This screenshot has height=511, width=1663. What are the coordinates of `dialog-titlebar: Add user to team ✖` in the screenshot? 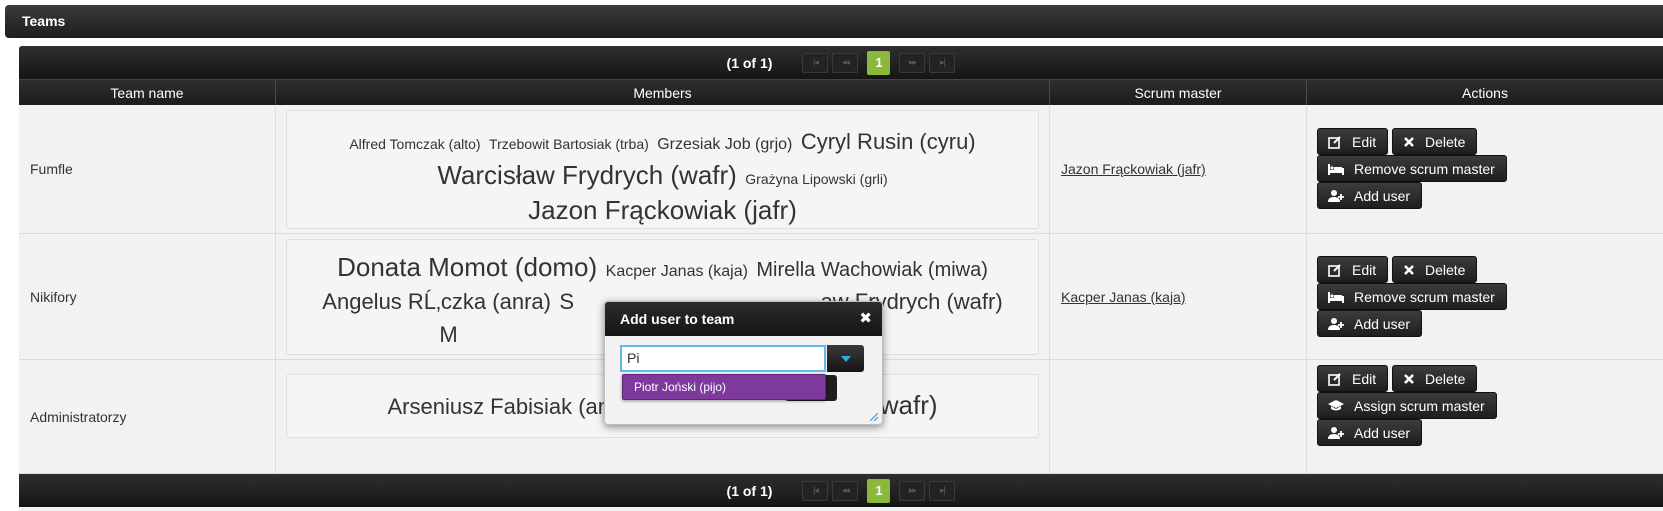 It's located at (743, 319).